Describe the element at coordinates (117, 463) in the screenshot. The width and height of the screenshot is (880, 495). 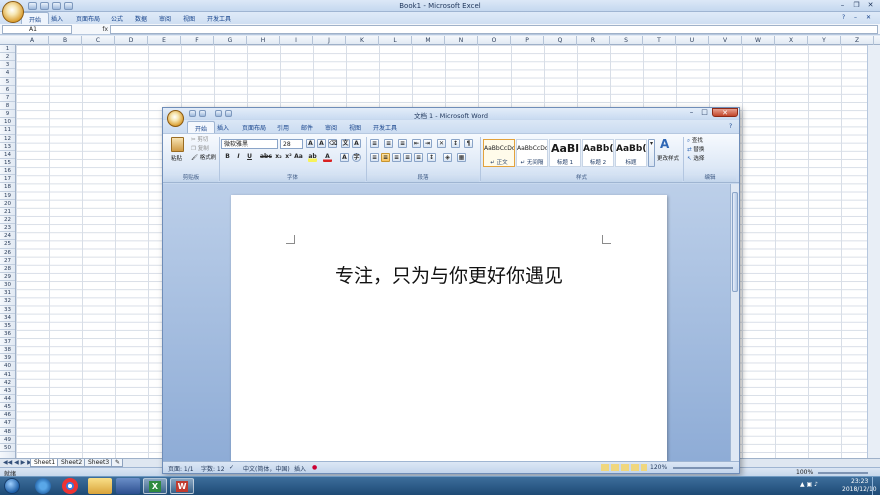
I see `insert-sheet-icon: ✎` at that location.